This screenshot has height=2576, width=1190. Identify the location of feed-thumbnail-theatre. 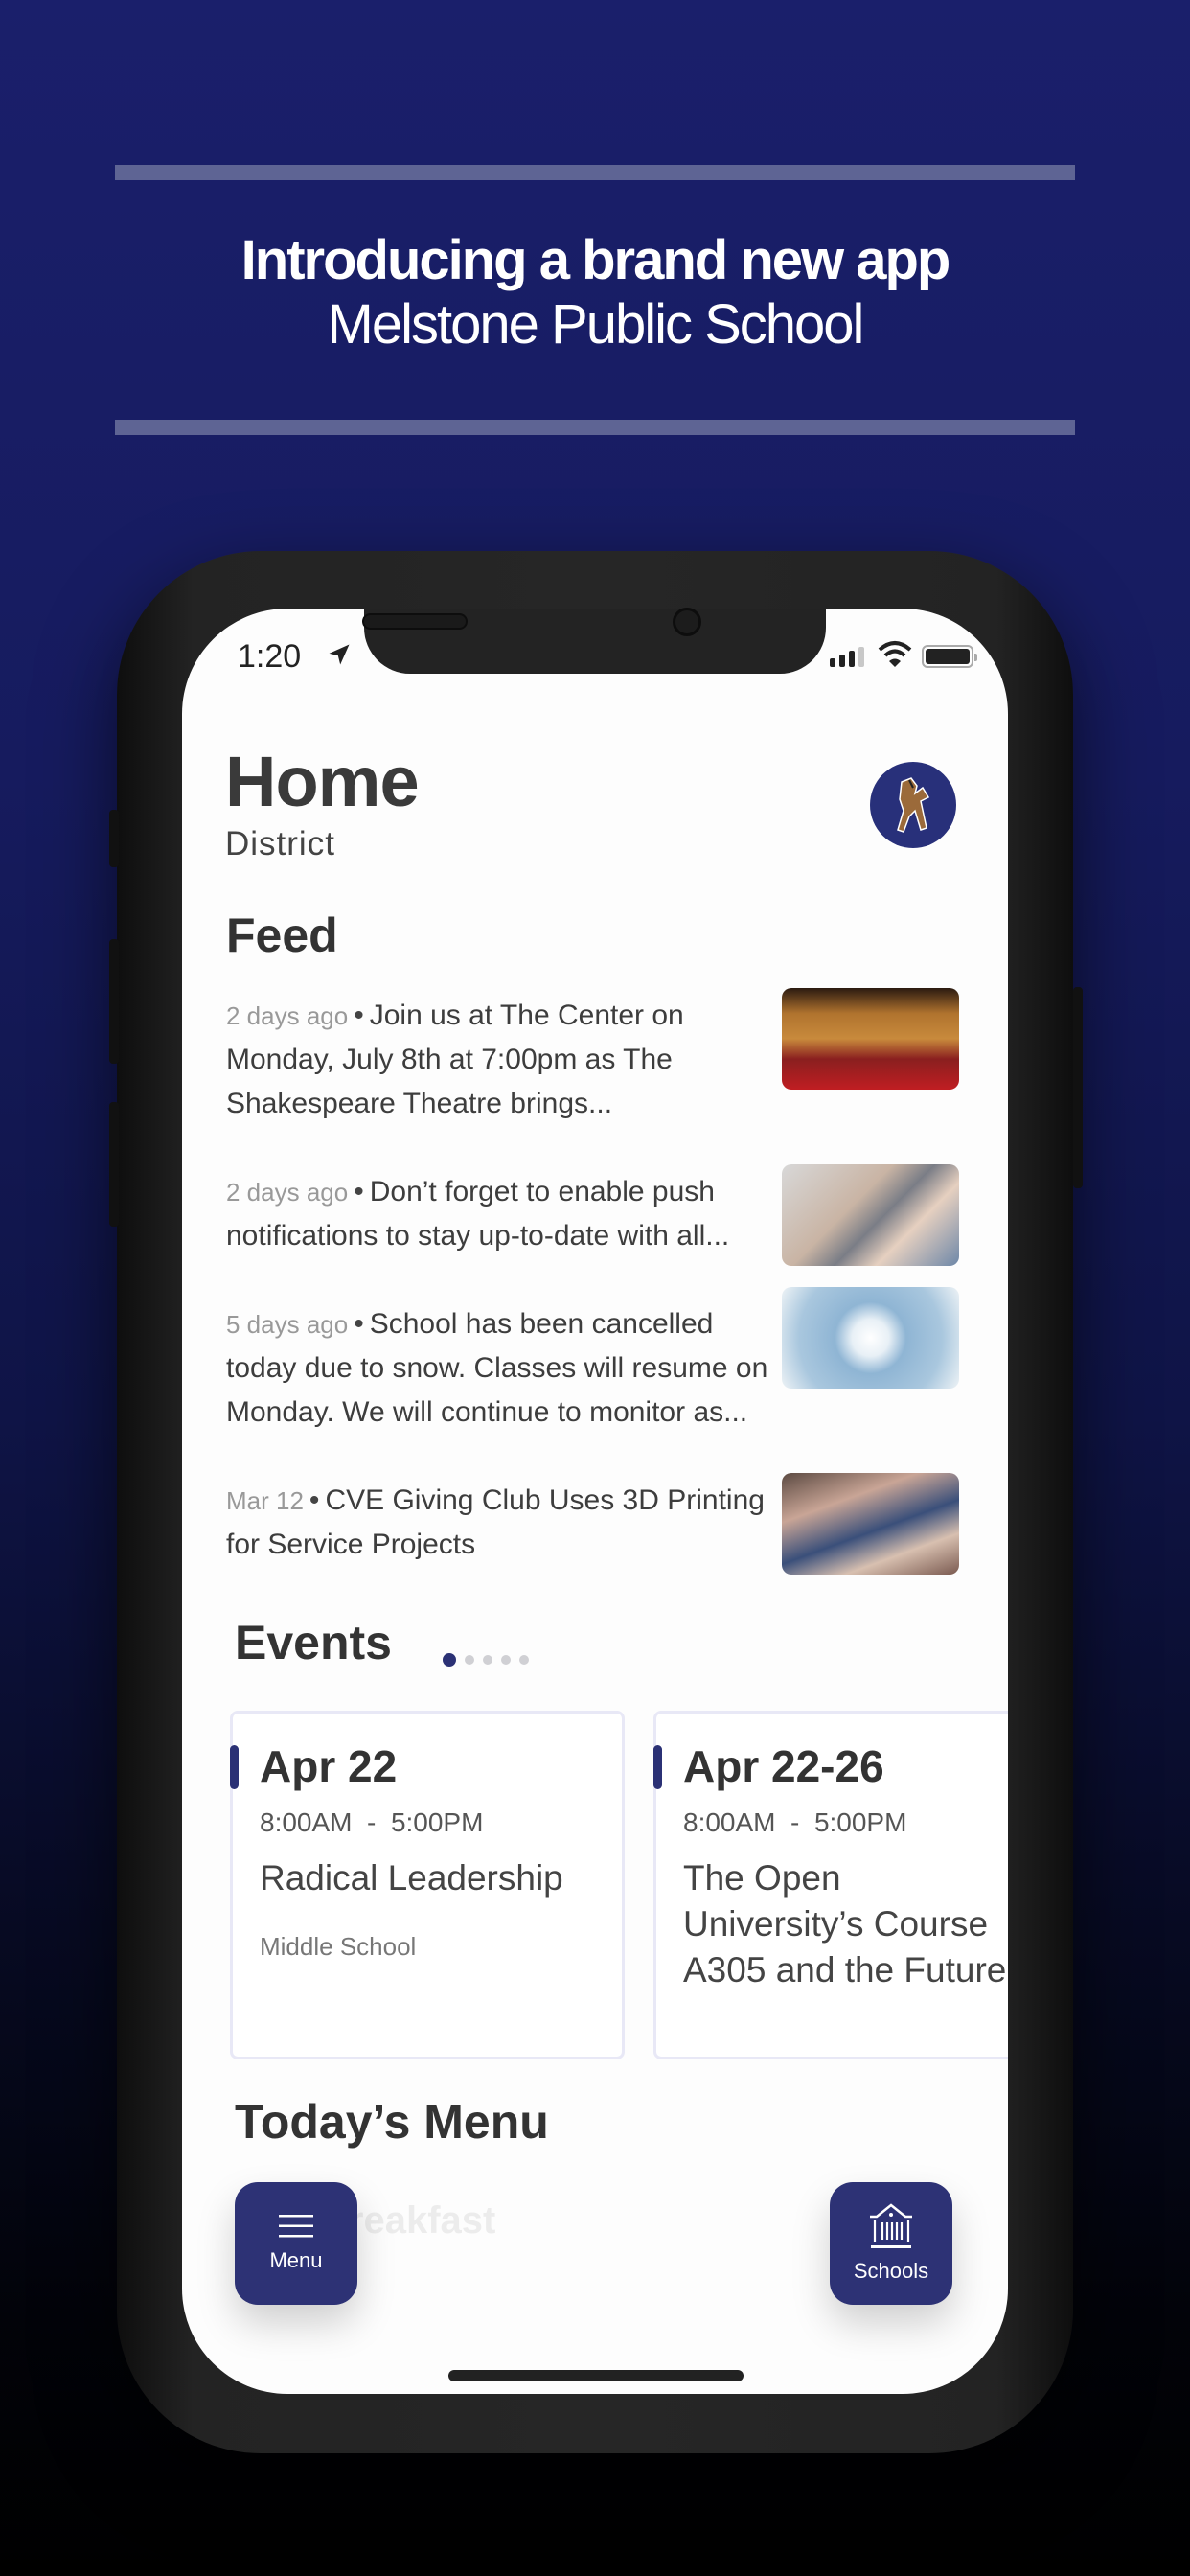
(871, 1039).